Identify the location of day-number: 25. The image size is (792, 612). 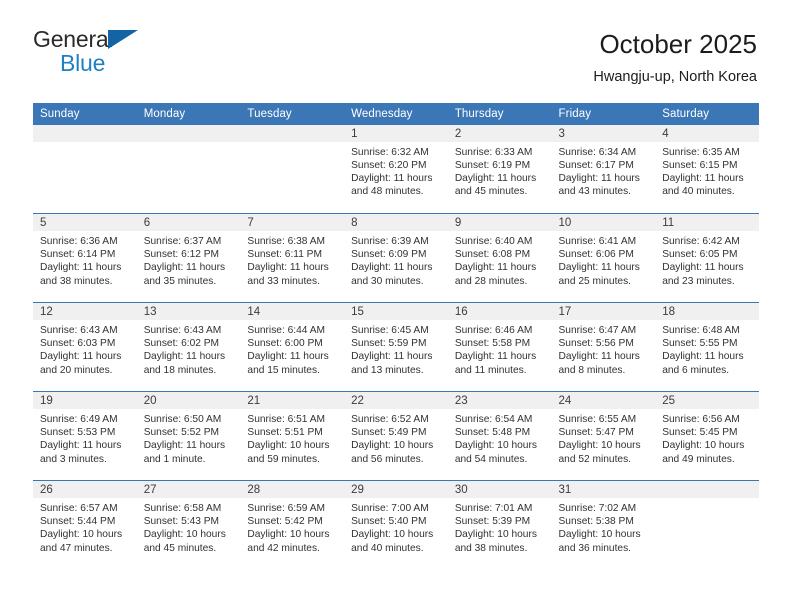
(707, 401).